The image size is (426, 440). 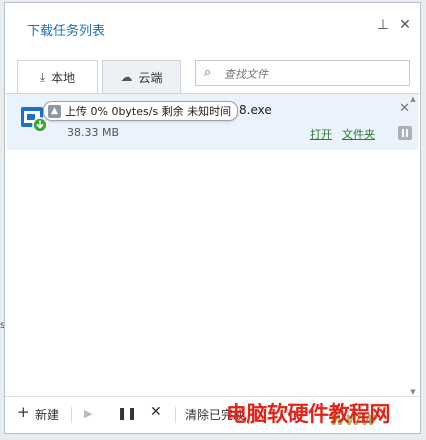 I want to click on tab-cloud-label: 云端, so click(x=150, y=77).